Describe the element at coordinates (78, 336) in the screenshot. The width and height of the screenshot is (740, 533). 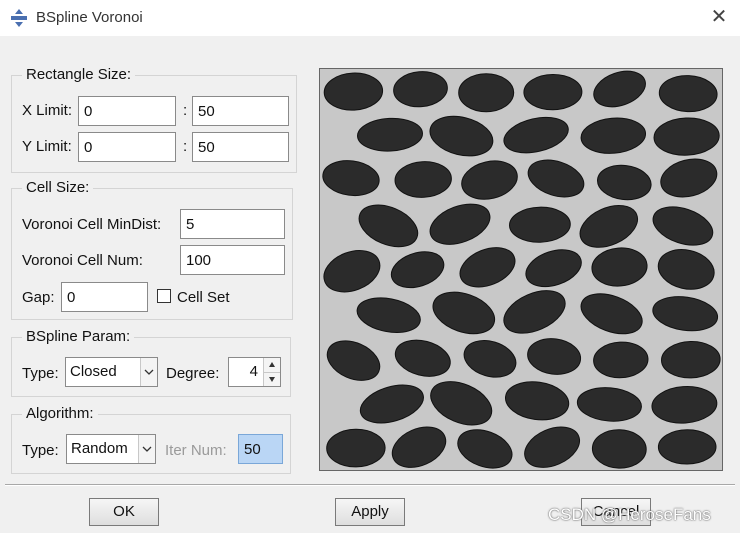
I see `bspline-param-title: BSpline Param:` at that location.